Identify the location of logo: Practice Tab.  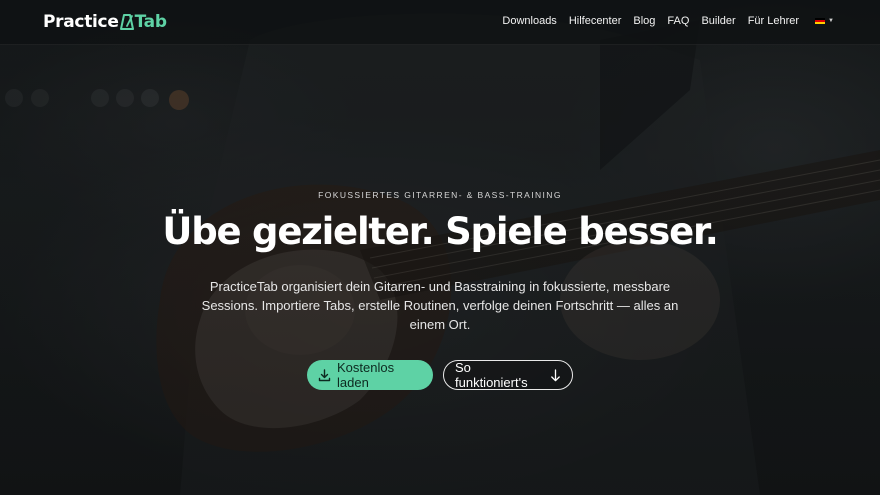
(105, 22).